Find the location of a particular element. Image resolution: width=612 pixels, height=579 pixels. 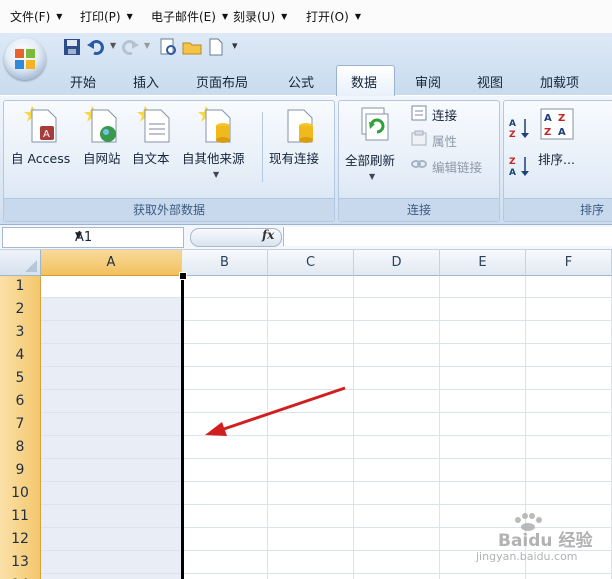

tab-insert: 插入 is located at coordinates (146, 81).